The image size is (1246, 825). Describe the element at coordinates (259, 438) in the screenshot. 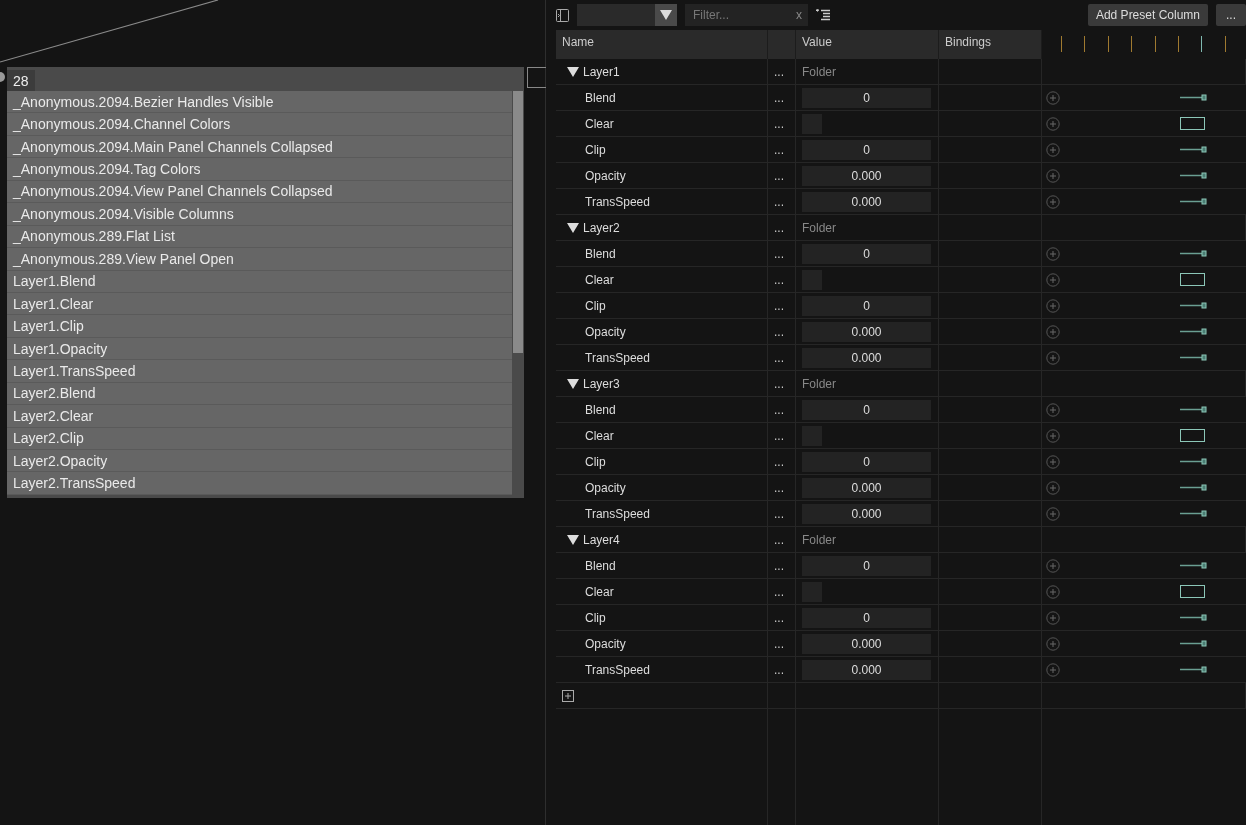

I see `list-item: Layer2.Clip` at that location.